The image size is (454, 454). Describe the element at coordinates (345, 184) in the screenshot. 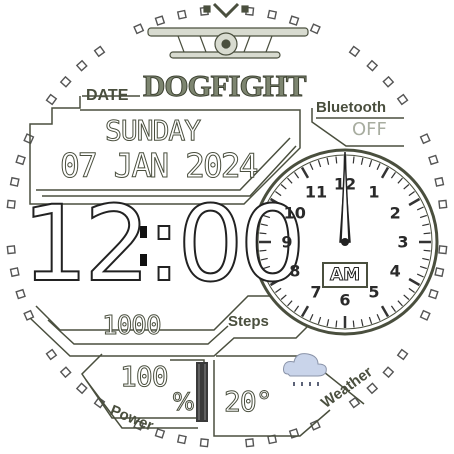

I see `dial-number-12: 12` at that location.